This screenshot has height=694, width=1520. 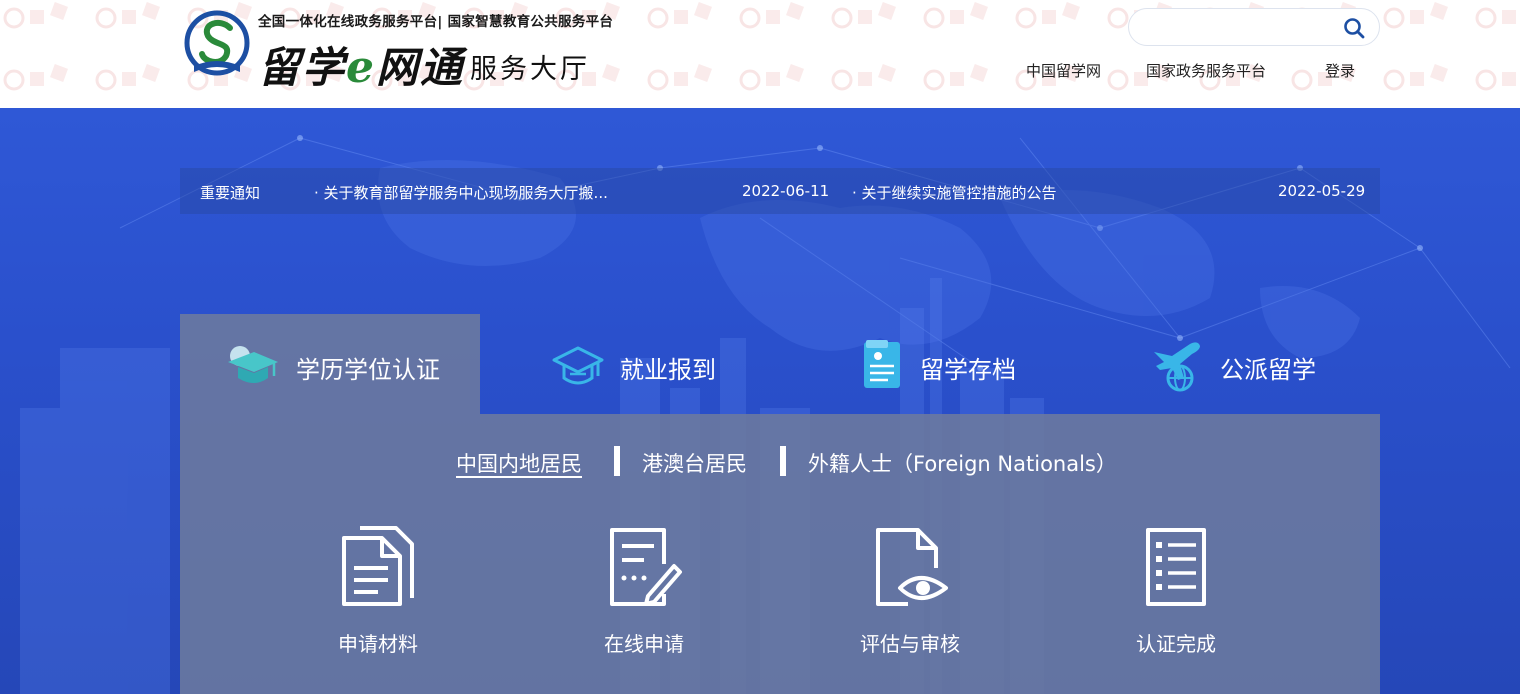 What do you see at coordinates (1176, 567) in the screenshot?
I see `checklist-icon` at bounding box center [1176, 567].